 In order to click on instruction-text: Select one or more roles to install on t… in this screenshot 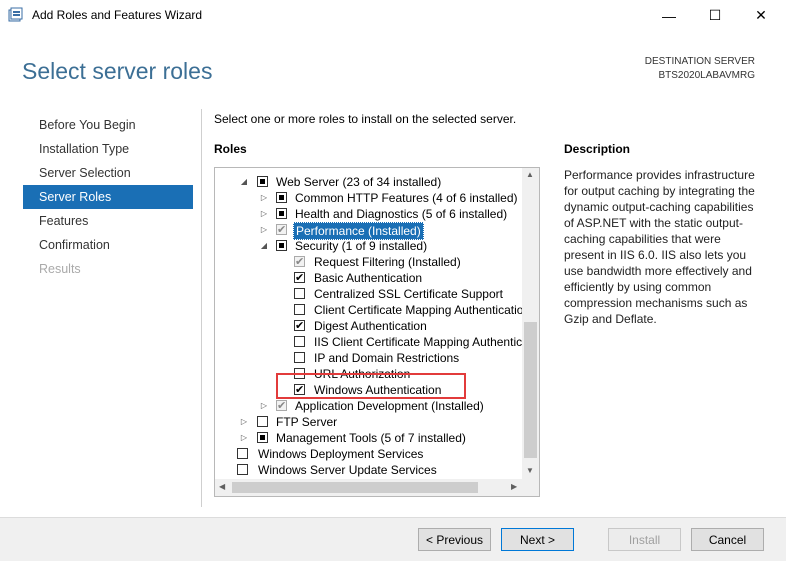, I will do `click(365, 119)`.